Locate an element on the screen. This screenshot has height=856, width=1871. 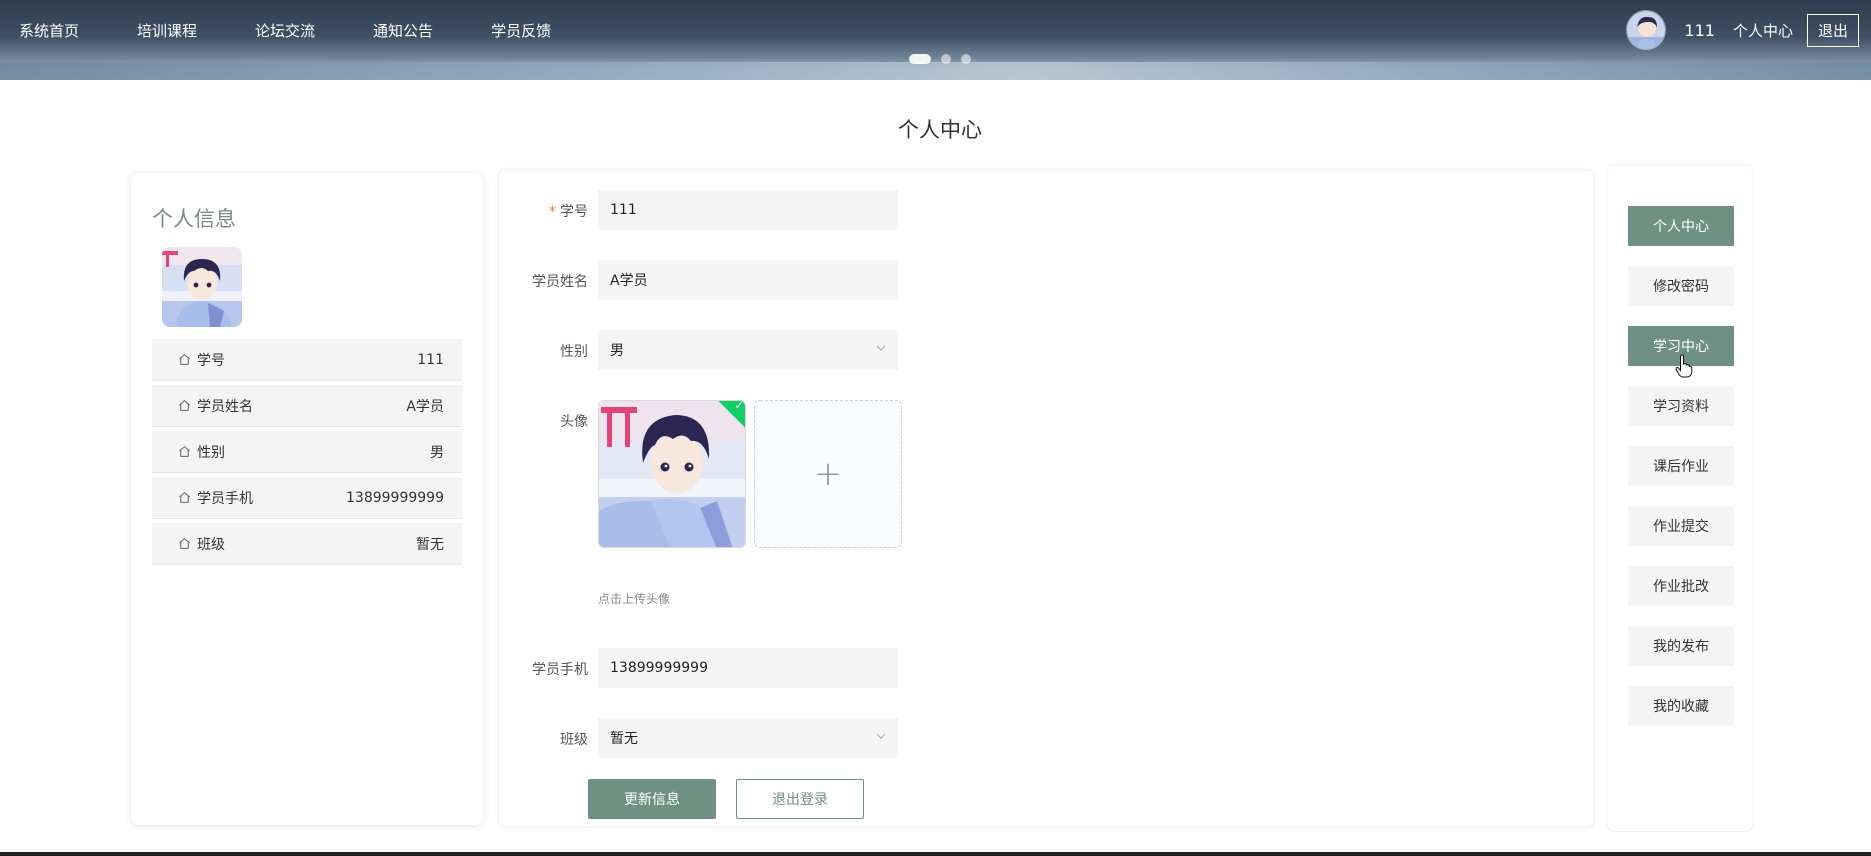
hand-cursor-icon is located at coordinates (1684, 366).